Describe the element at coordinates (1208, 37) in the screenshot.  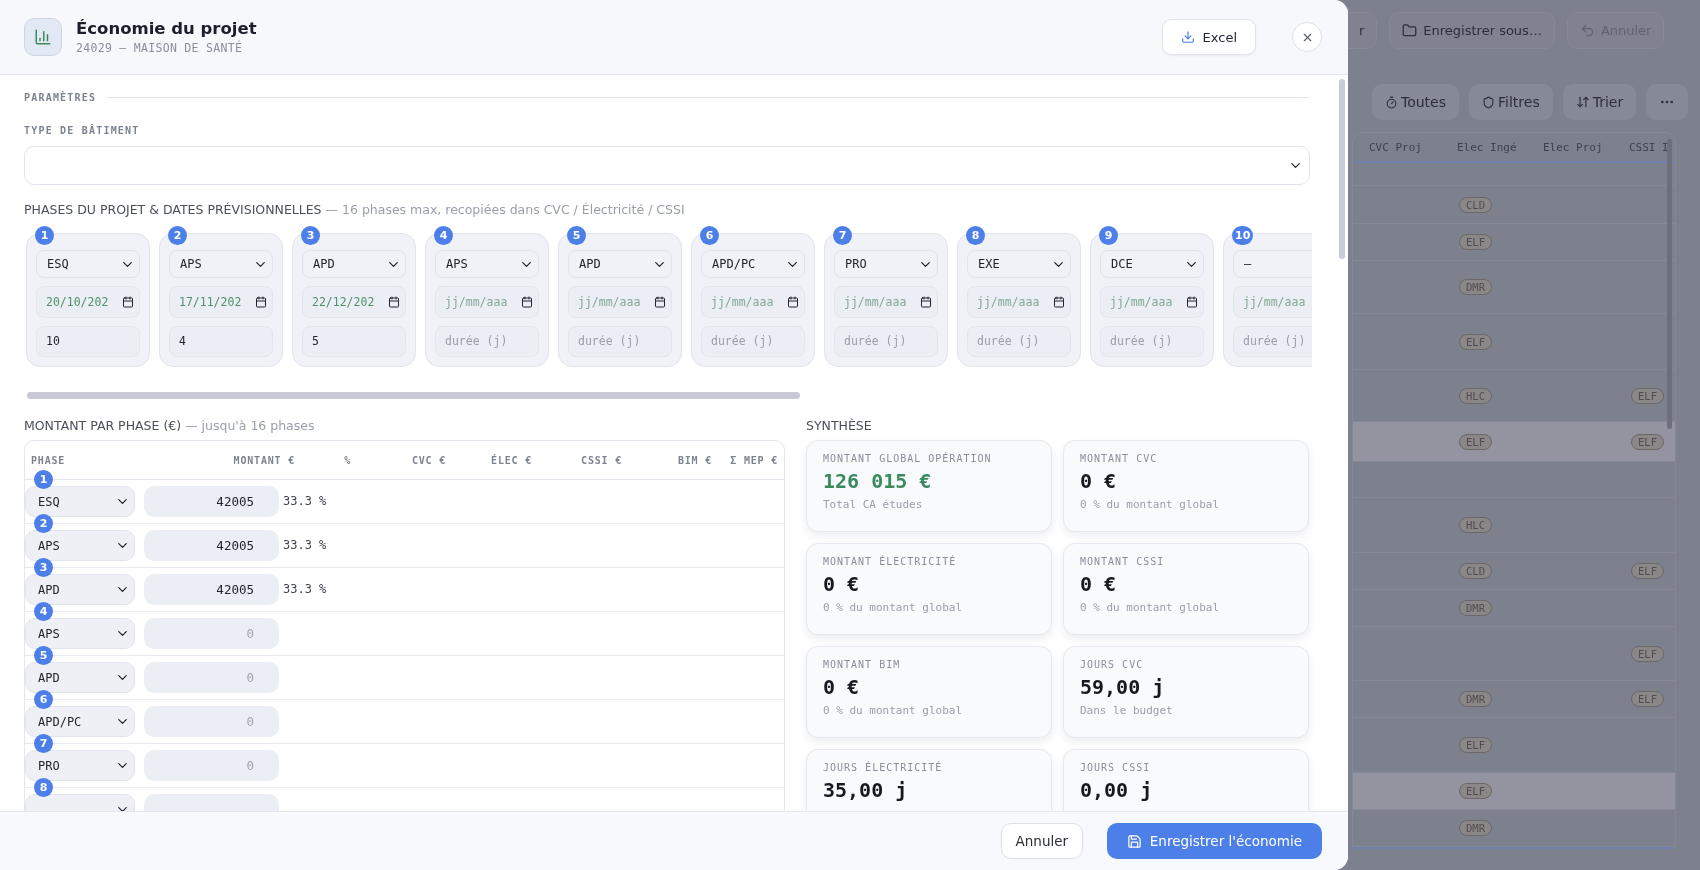
I see `excel-button: Excel` at that location.